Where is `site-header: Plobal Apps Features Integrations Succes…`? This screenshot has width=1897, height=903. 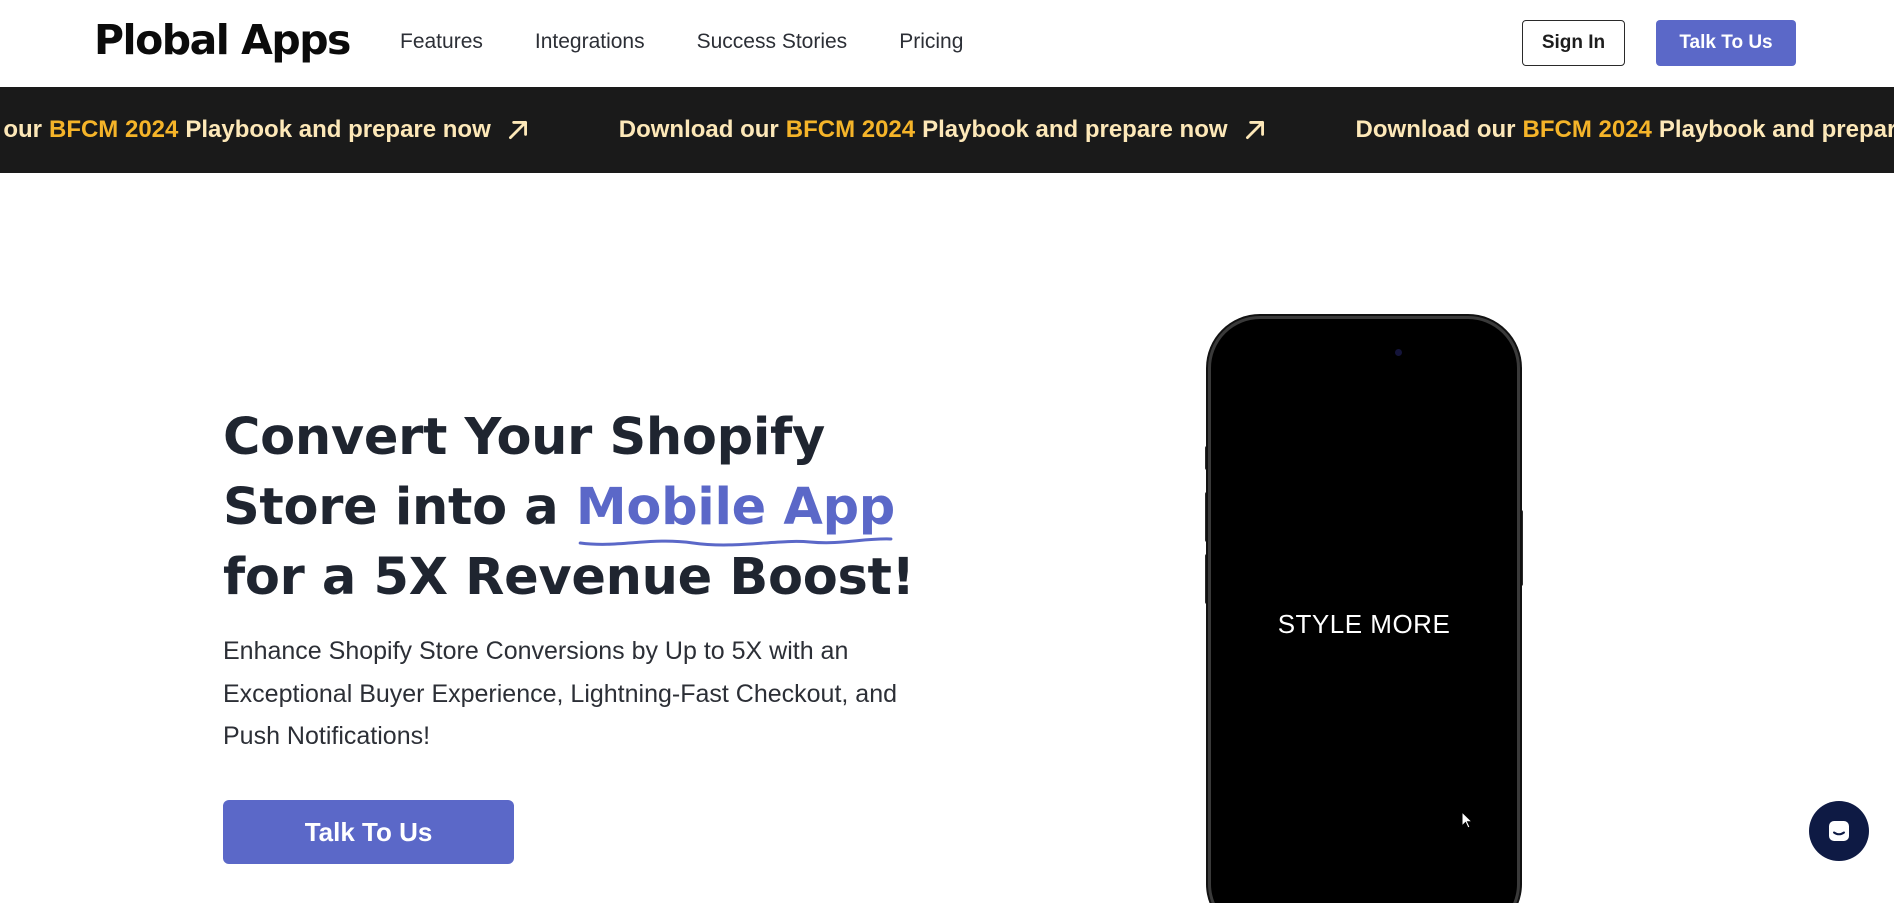 site-header: Plobal Apps Features Integrations Succes… is located at coordinates (948, 43).